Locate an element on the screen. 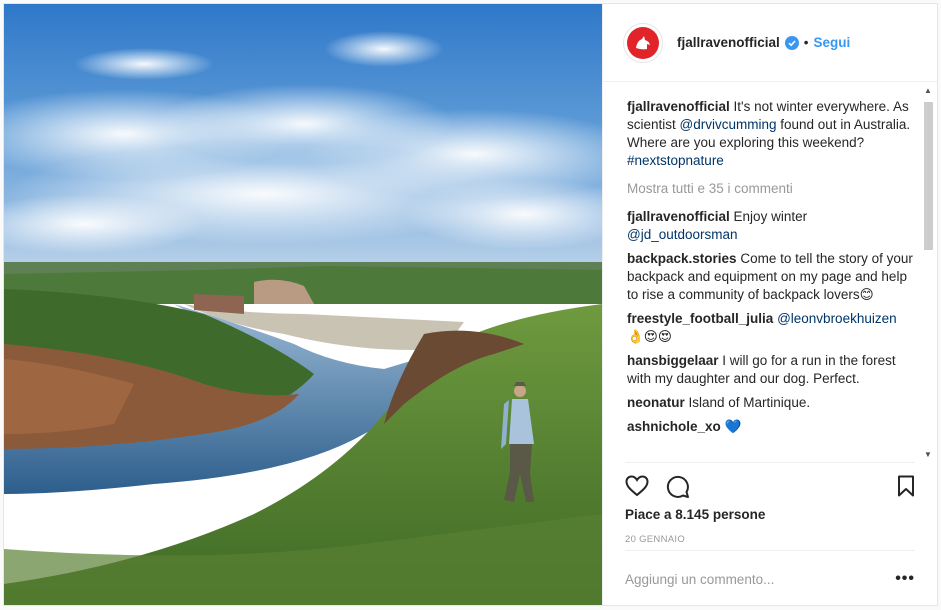 The width and height of the screenshot is (941, 610). caption-hashtag: #nextstopnature is located at coordinates (675, 160).